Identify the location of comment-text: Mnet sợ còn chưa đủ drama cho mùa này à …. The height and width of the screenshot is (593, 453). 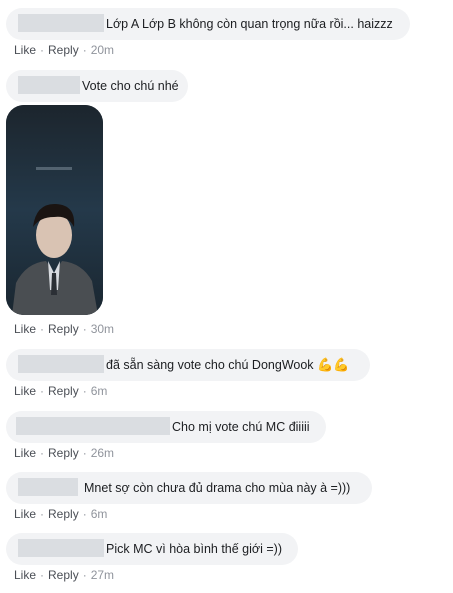
(217, 488).